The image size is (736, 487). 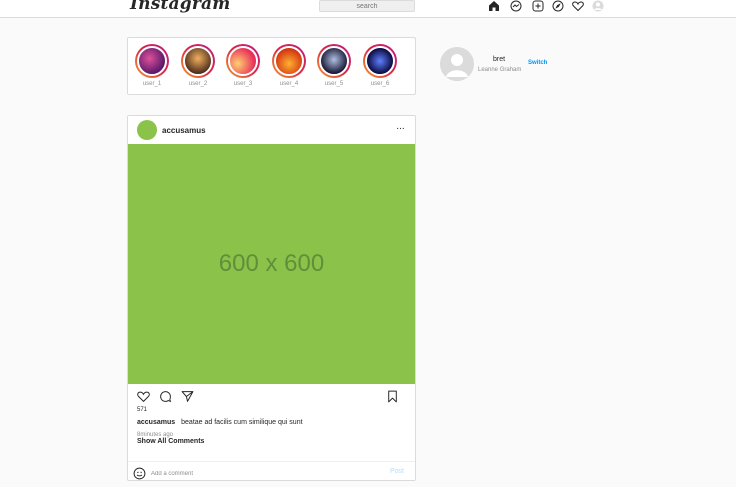 I want to click on comment-bubble-icon, so click(x=165, y=396).